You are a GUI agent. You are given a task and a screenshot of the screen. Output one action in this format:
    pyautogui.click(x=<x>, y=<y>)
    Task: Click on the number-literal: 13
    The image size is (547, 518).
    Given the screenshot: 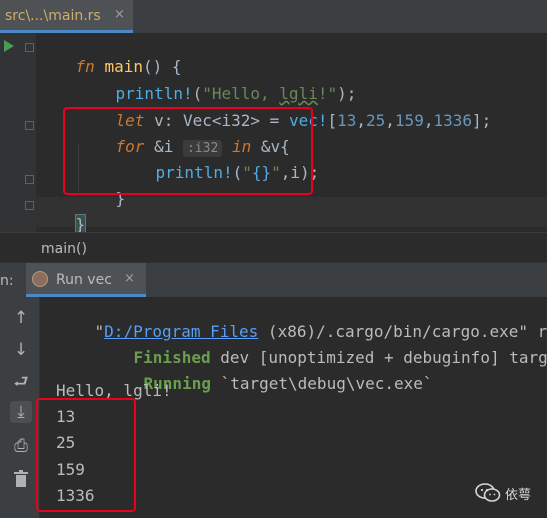 What is the action you would take?
    pyautogui.click(x=347, y=120)
    